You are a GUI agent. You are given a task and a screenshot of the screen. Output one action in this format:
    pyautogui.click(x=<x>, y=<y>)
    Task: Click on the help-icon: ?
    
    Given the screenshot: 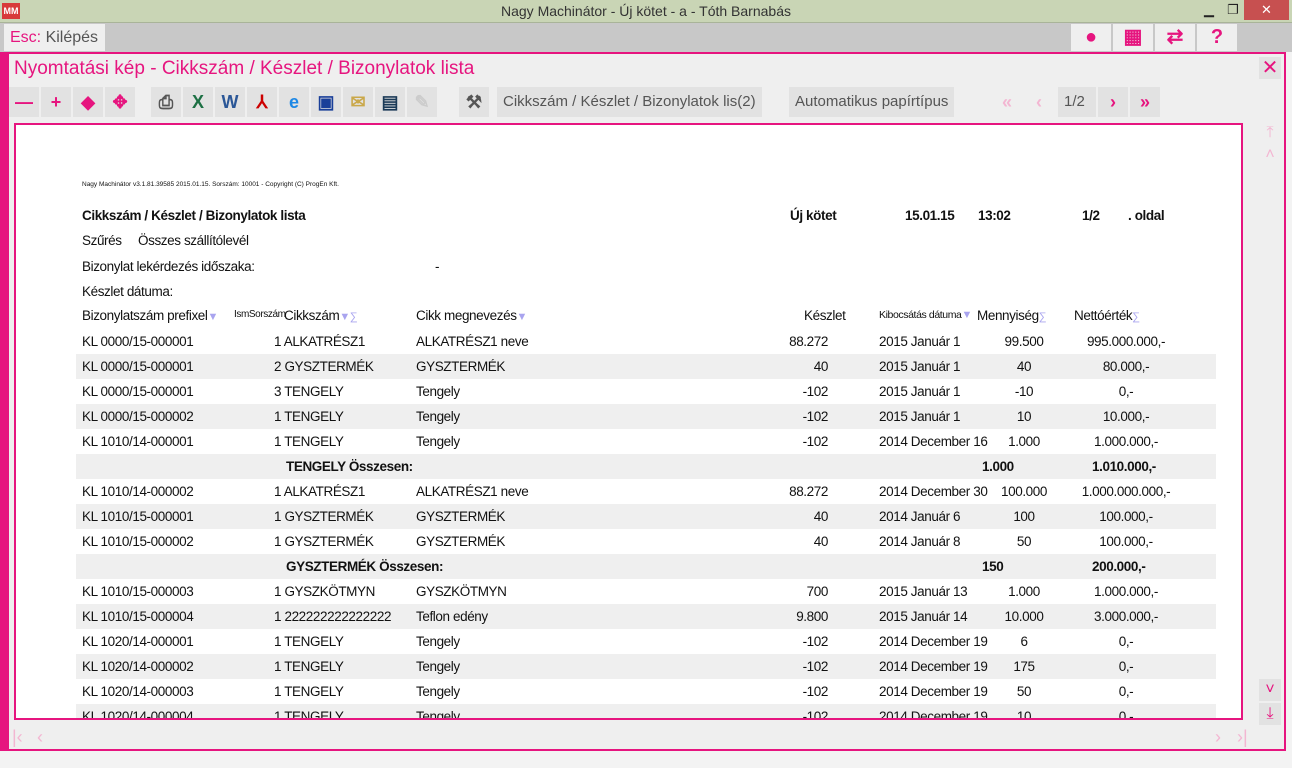 What is the action you would take?
    pyautogui.click(x=1217, y=37)
    